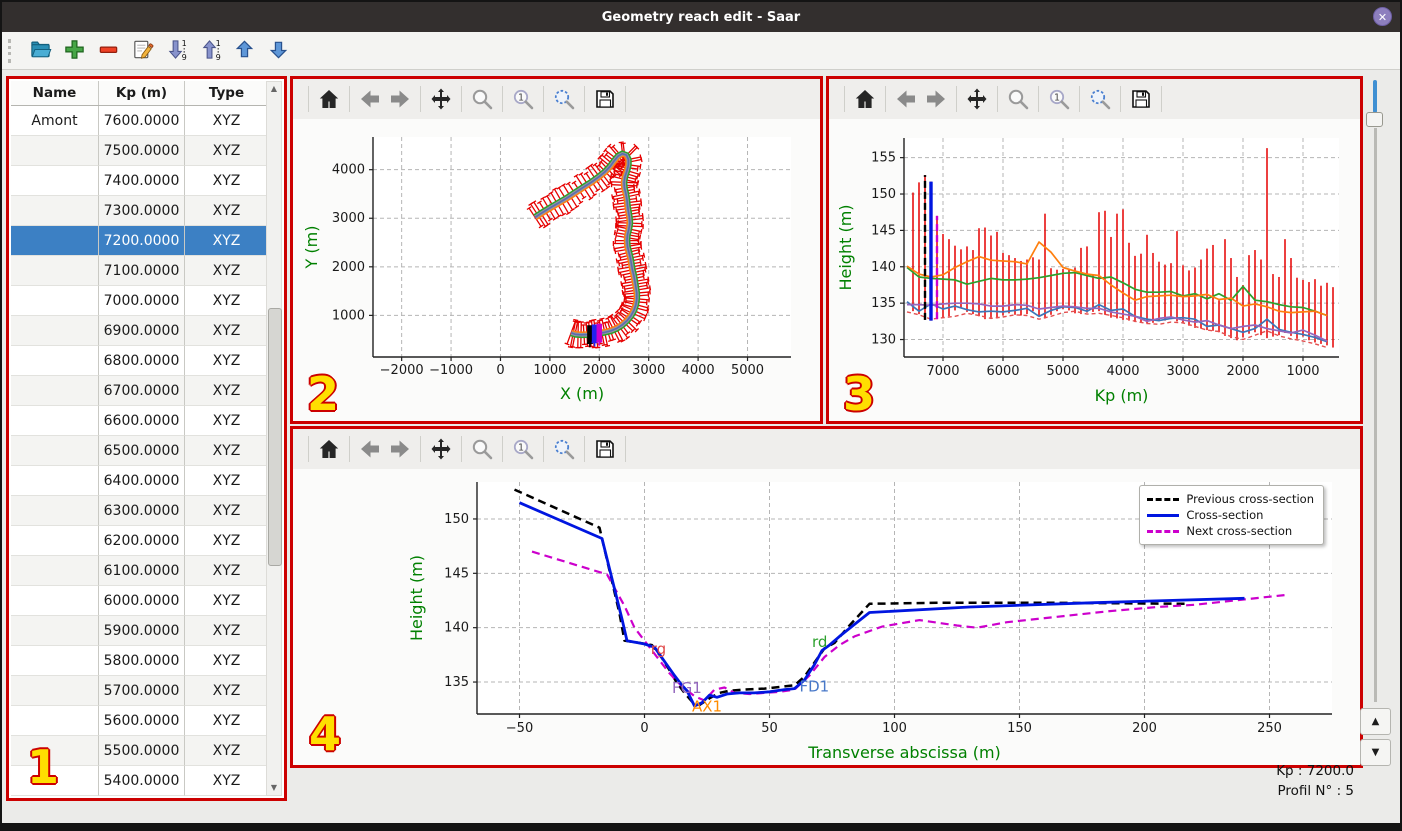 The height and width of the screenshot is (831, 1402). Describe the element at coordinates (210, 49) in the screenshot. I see `sort-ascending-icon: 19` at that location.